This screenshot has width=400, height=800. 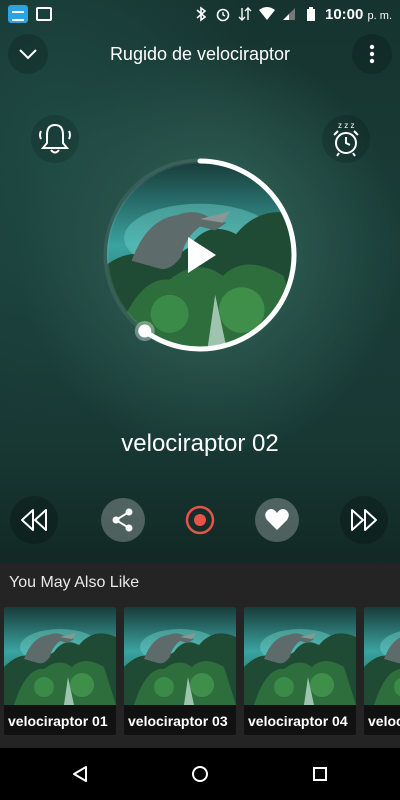 I want to click on back-triangle-icon, so click(x=80, y=774).